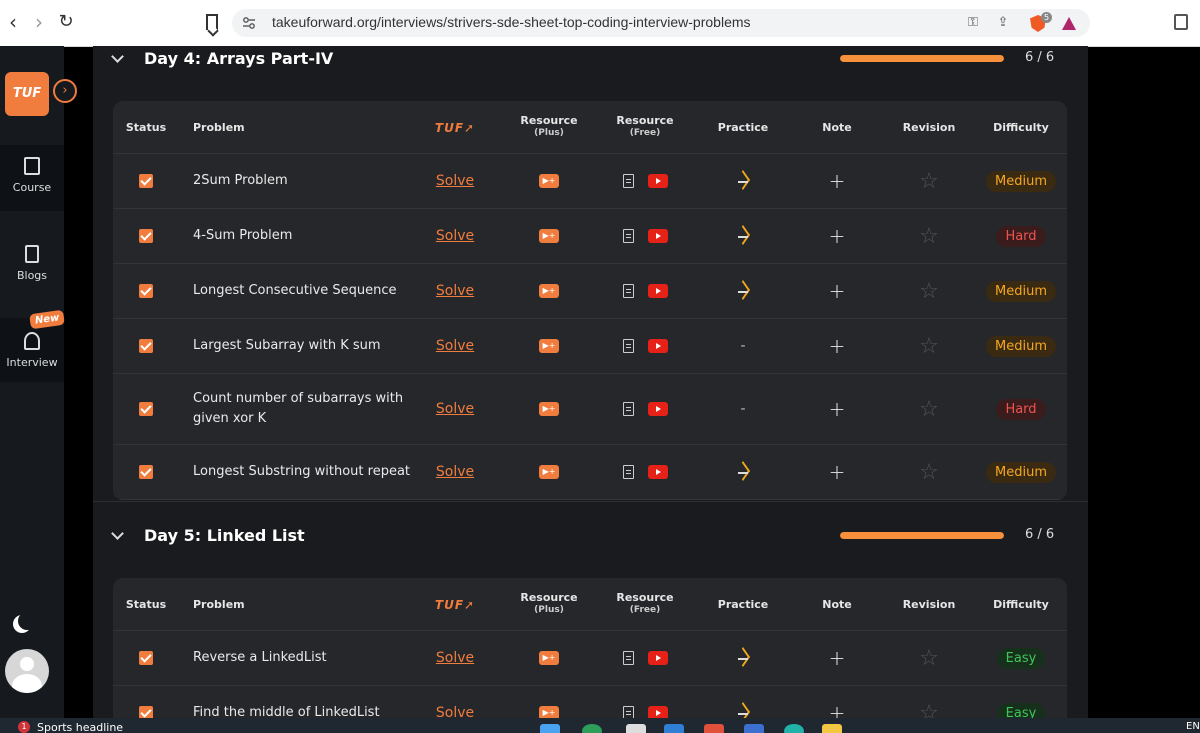  Describe the element at coordinates (832, 728) in the screenshot. I see `file-explorer-icon` at that location.